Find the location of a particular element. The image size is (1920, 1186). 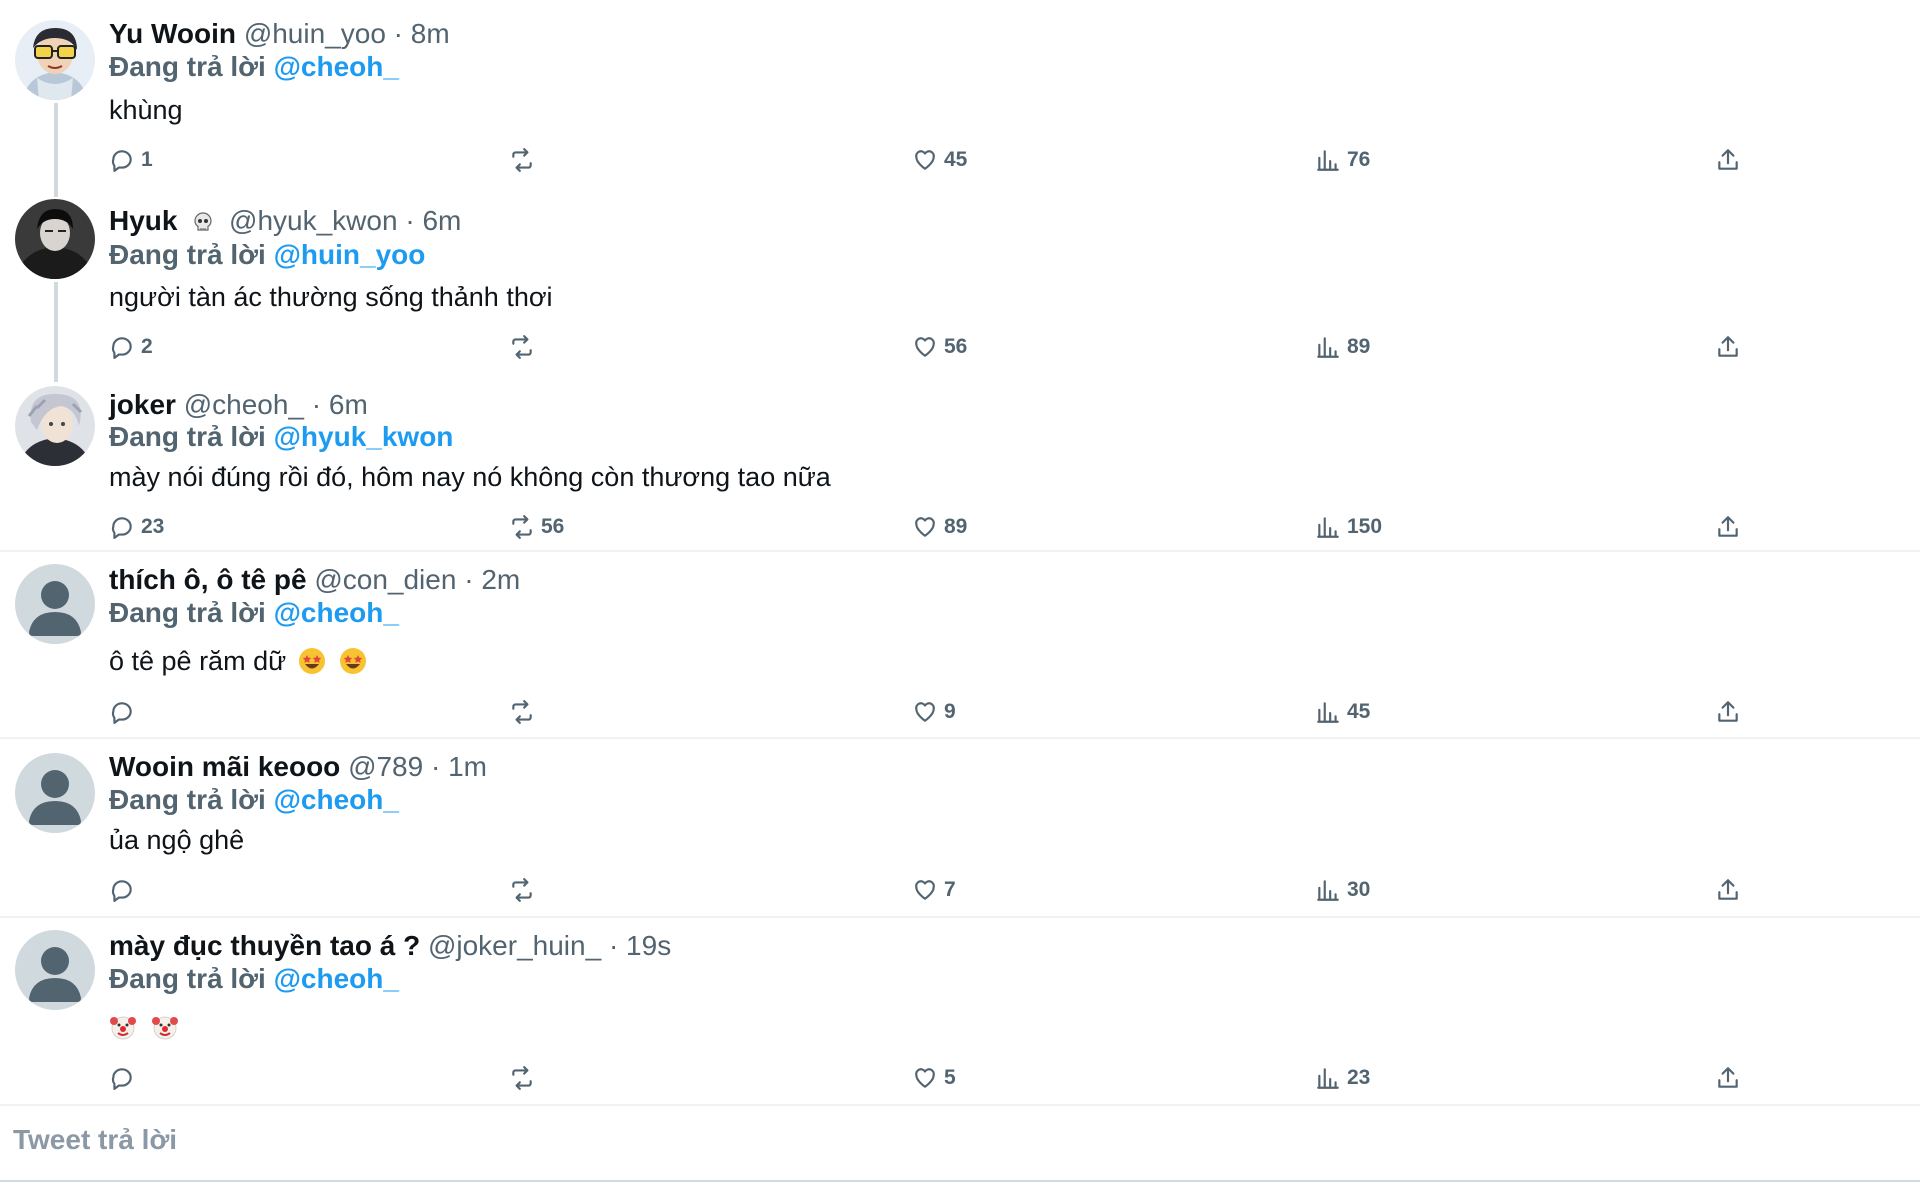

timestamp: 8m is located at coordinates (430, 33).